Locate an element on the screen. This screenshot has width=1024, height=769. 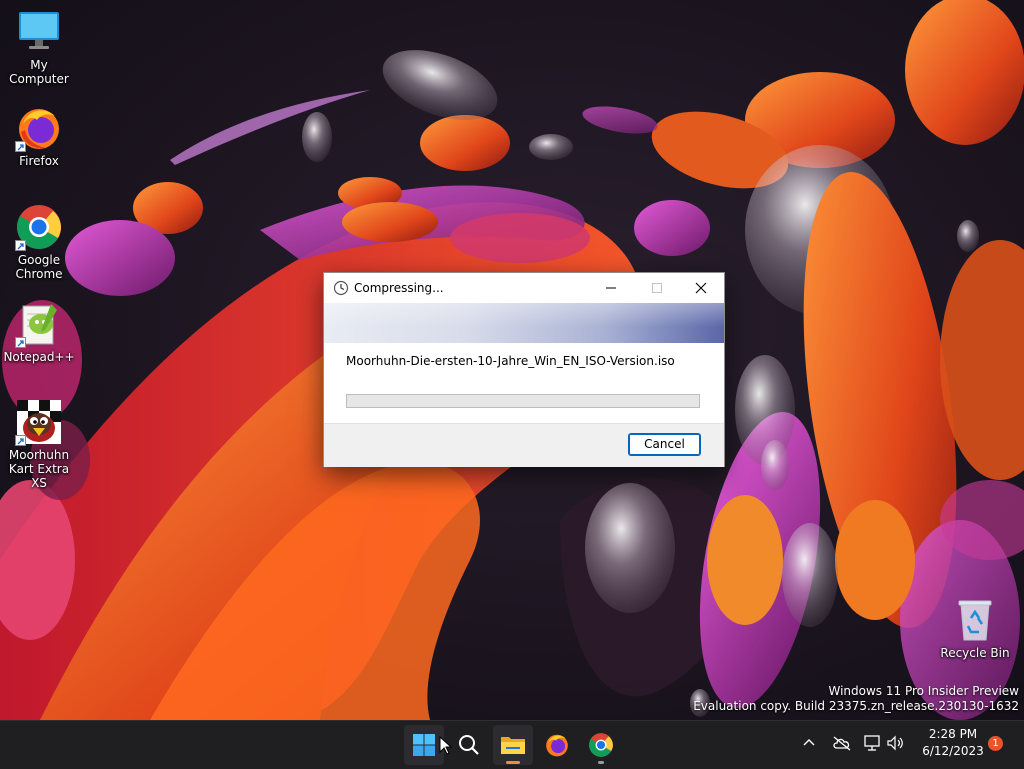
clock-date: 6/12/2023 is located at coordinates (953, 751).